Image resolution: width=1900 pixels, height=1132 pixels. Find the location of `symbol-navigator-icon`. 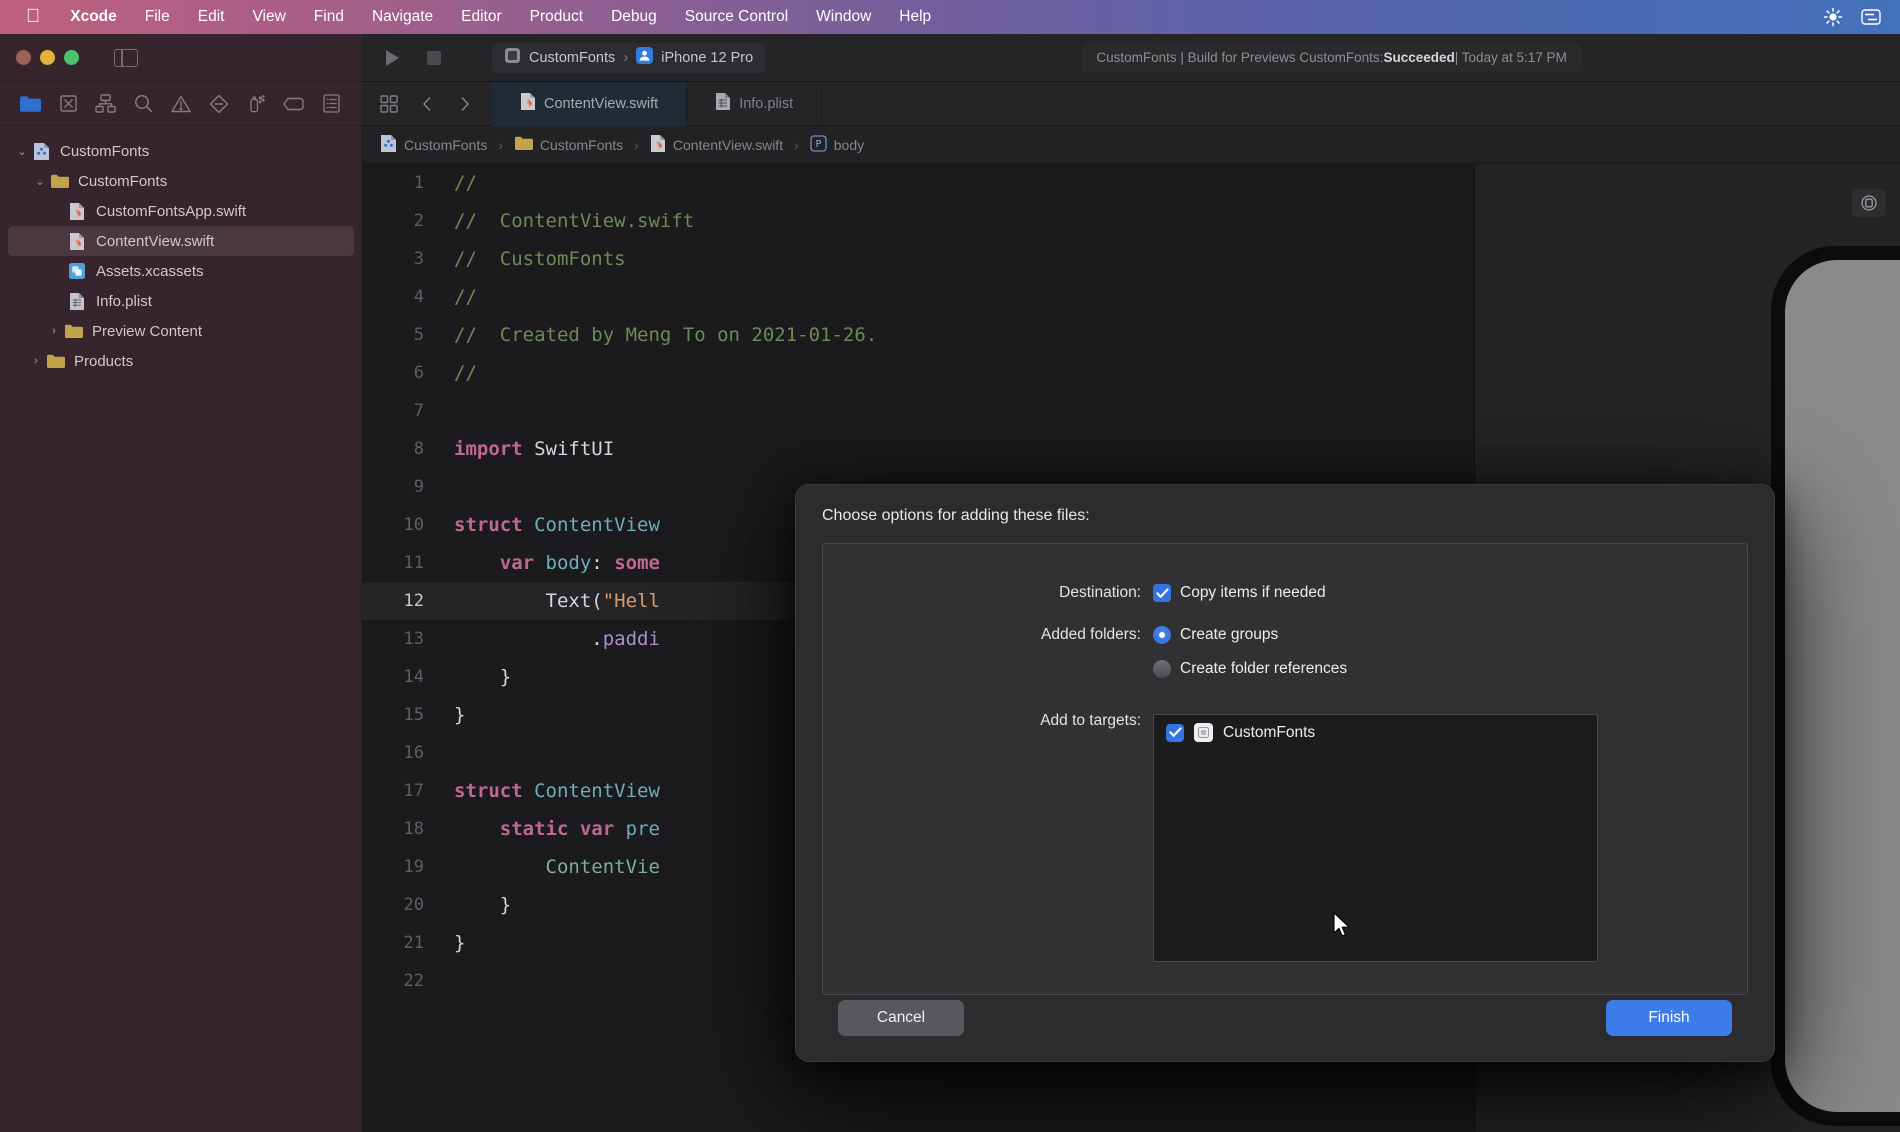

symbol-navigator-icon is located at coordinates (106, 104).